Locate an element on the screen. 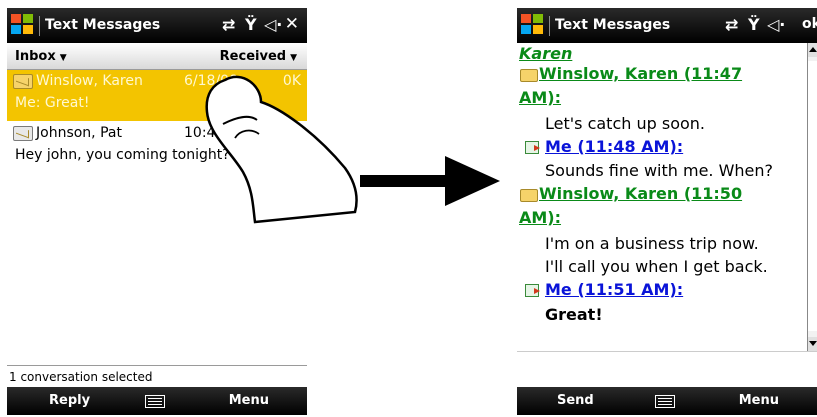 Image resolution: width=817 pixels, height=417 pixels. list-header: Inbox ▼ Received ▼ is located at coordinates (157, 56).